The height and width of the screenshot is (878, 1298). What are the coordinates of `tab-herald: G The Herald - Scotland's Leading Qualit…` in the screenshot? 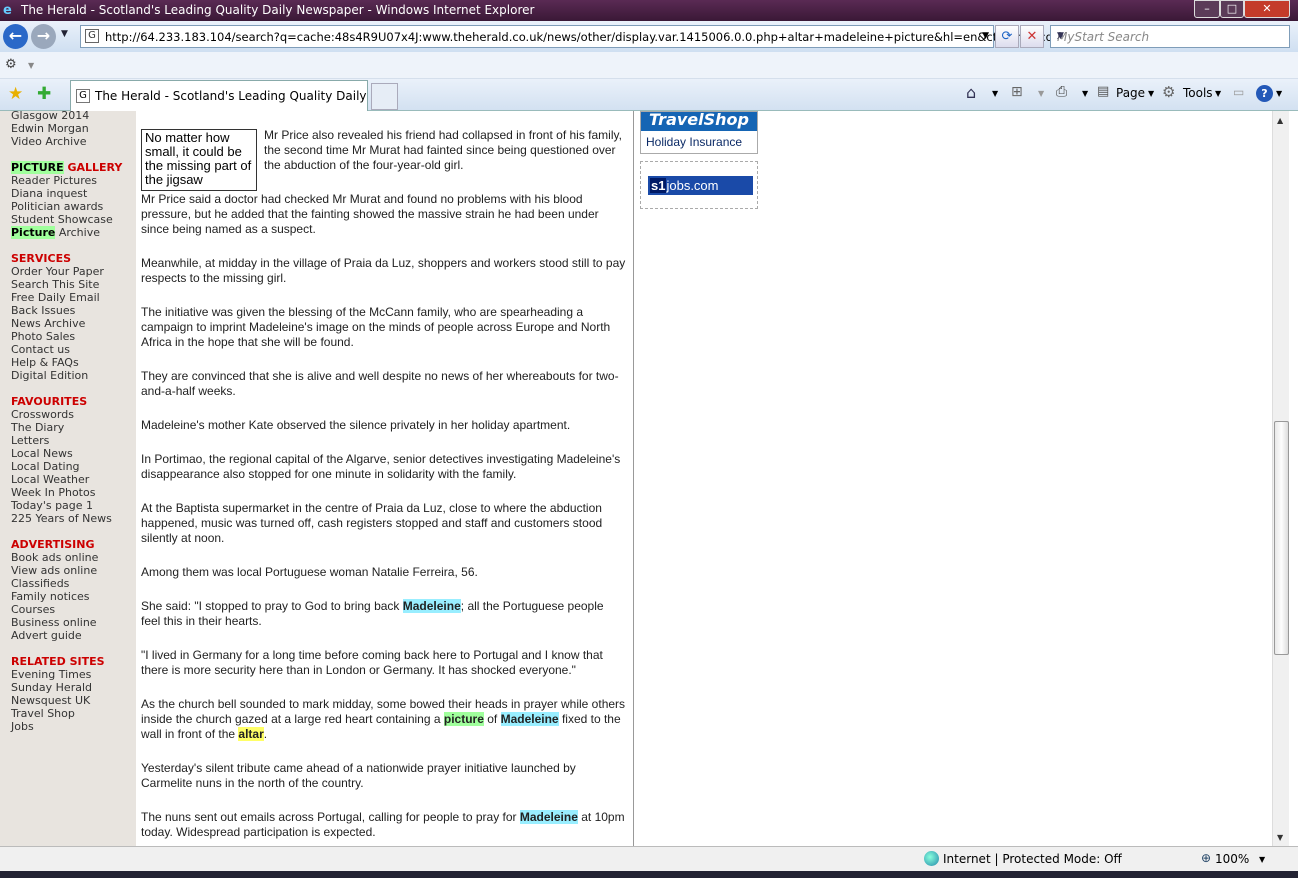 It's located at (234, 95).